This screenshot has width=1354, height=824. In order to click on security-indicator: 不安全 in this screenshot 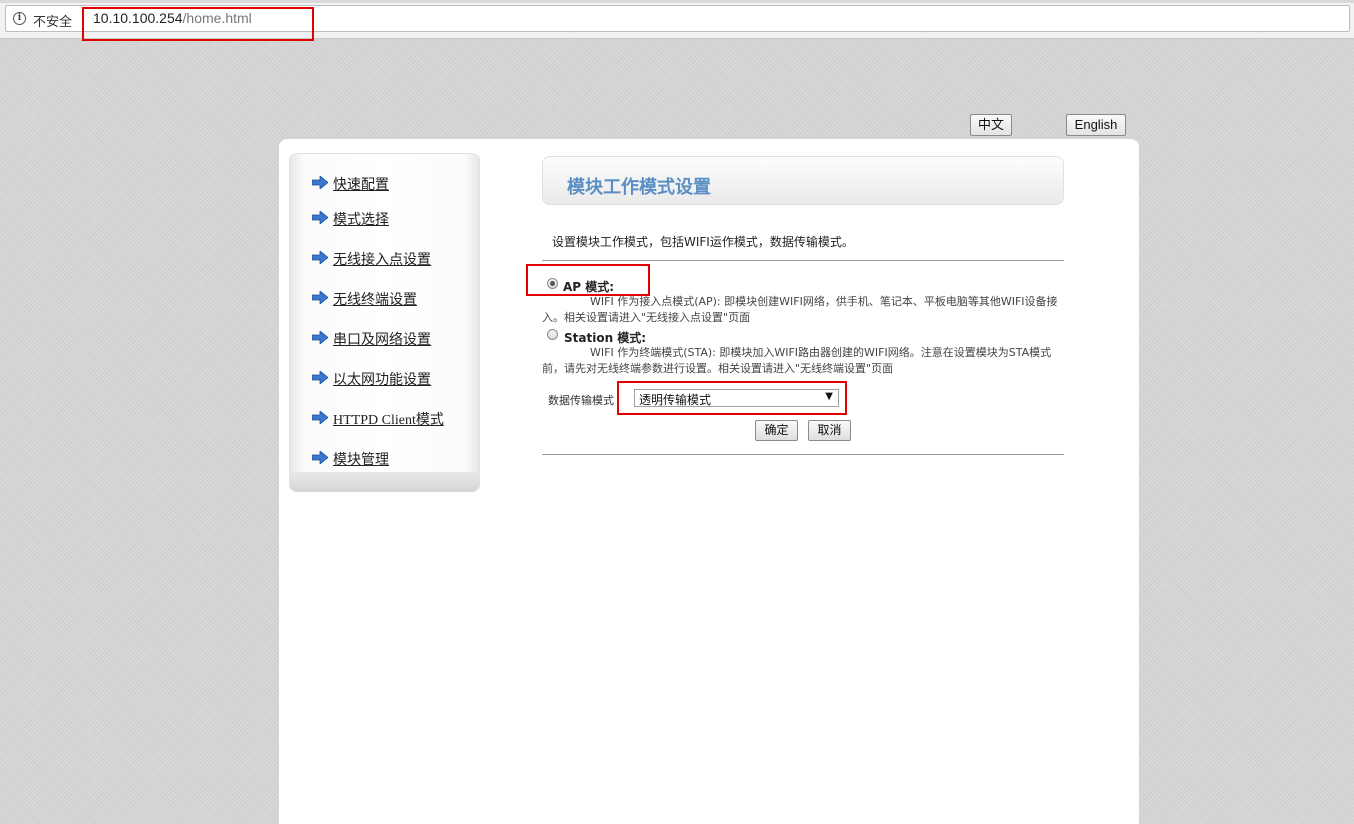, I will do `click(52, 20)`.